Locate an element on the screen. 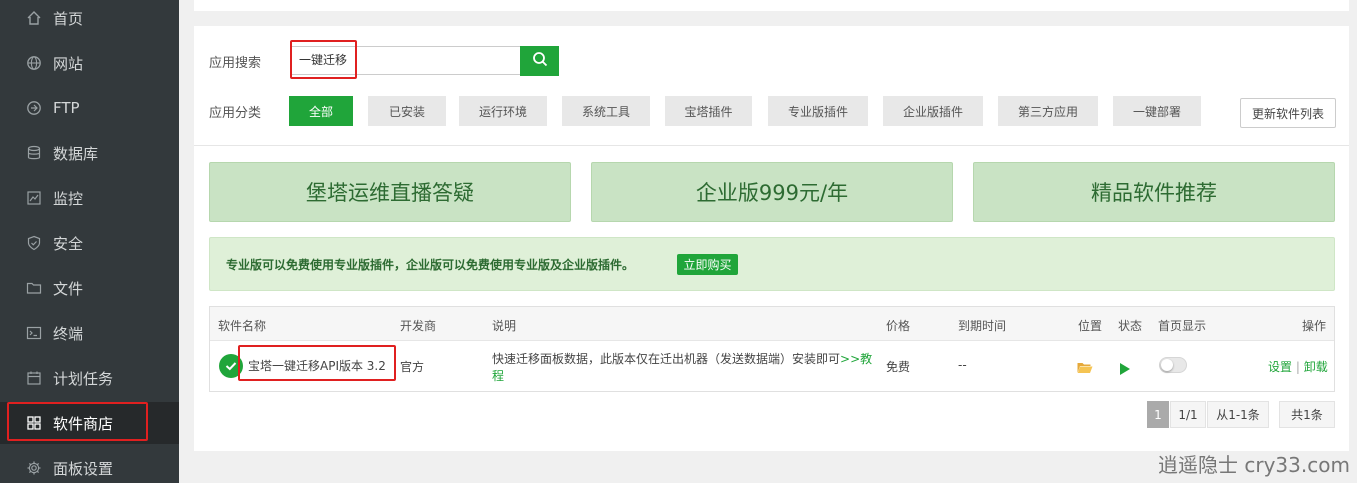  globe-icon is located at coordinates (34, 63).